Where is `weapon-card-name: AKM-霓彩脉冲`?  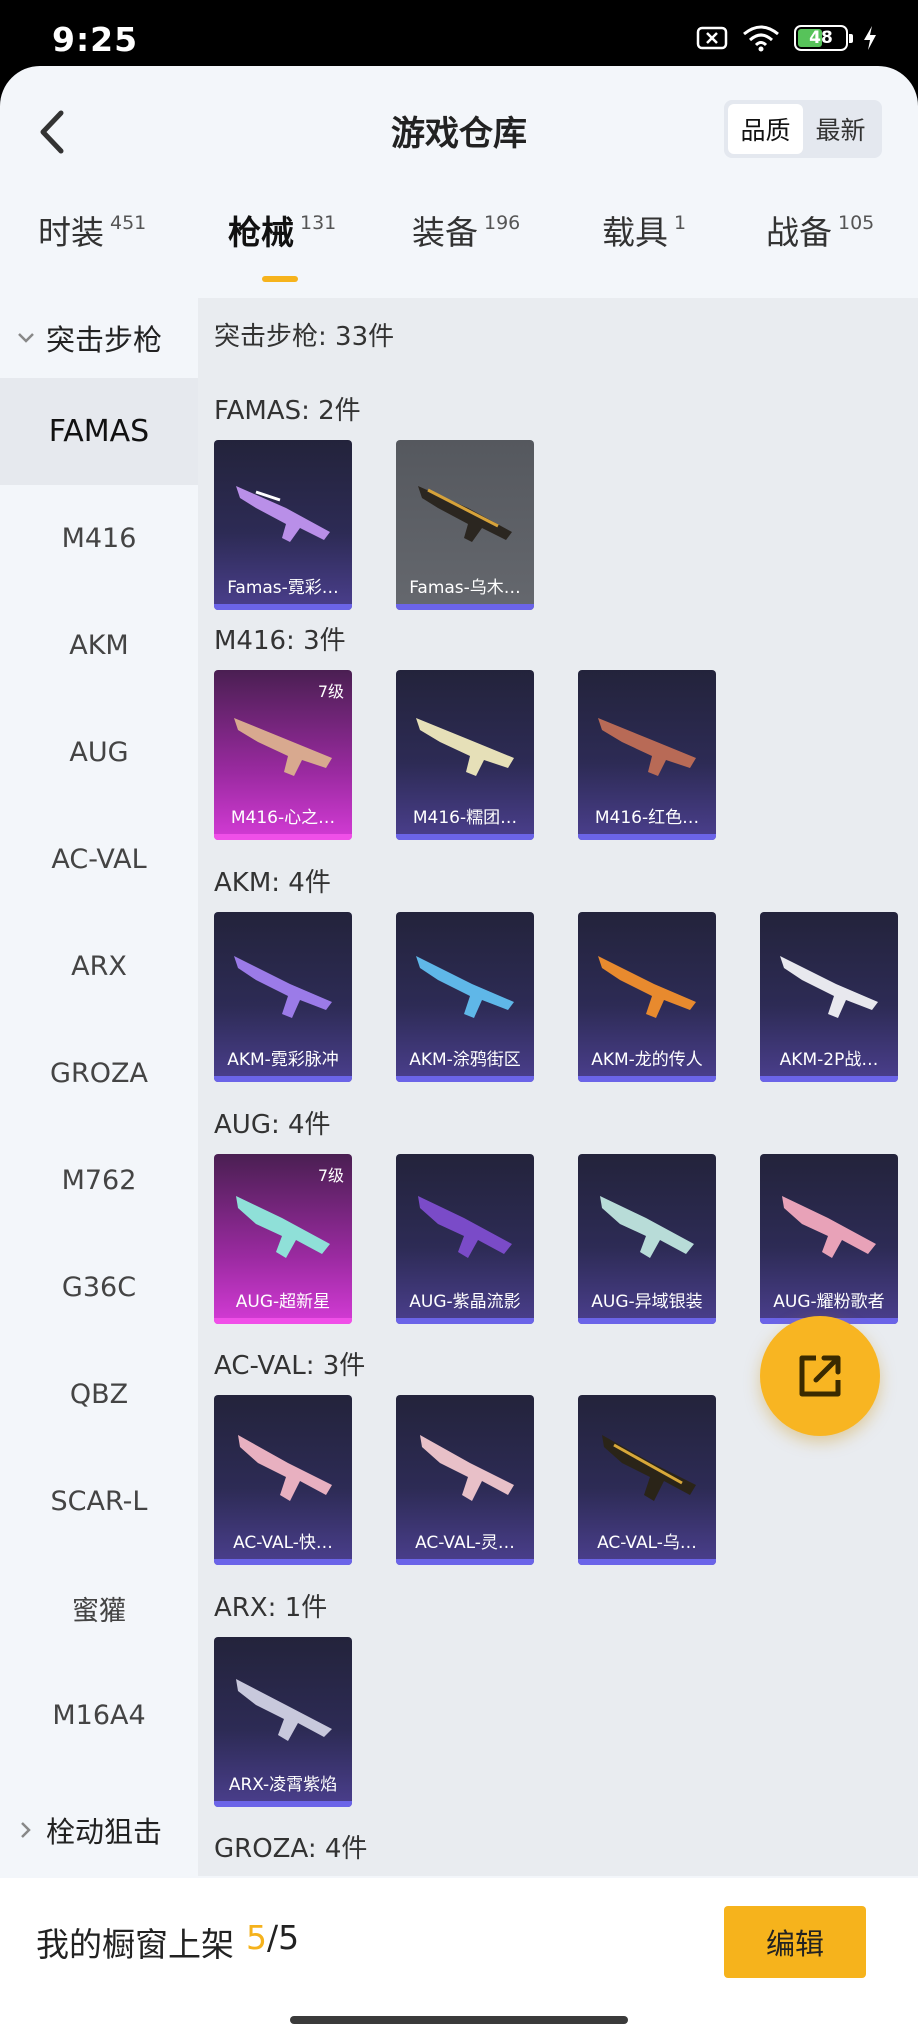
weapon-card-name: AKM-霓彩脉冲 is located at coordinates (283, 1060).